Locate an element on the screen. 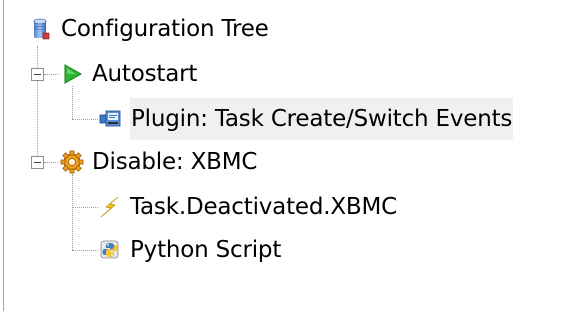 This screenshot has height=311, width=583. gear-macro-icon is located at coordinates (72, 162).